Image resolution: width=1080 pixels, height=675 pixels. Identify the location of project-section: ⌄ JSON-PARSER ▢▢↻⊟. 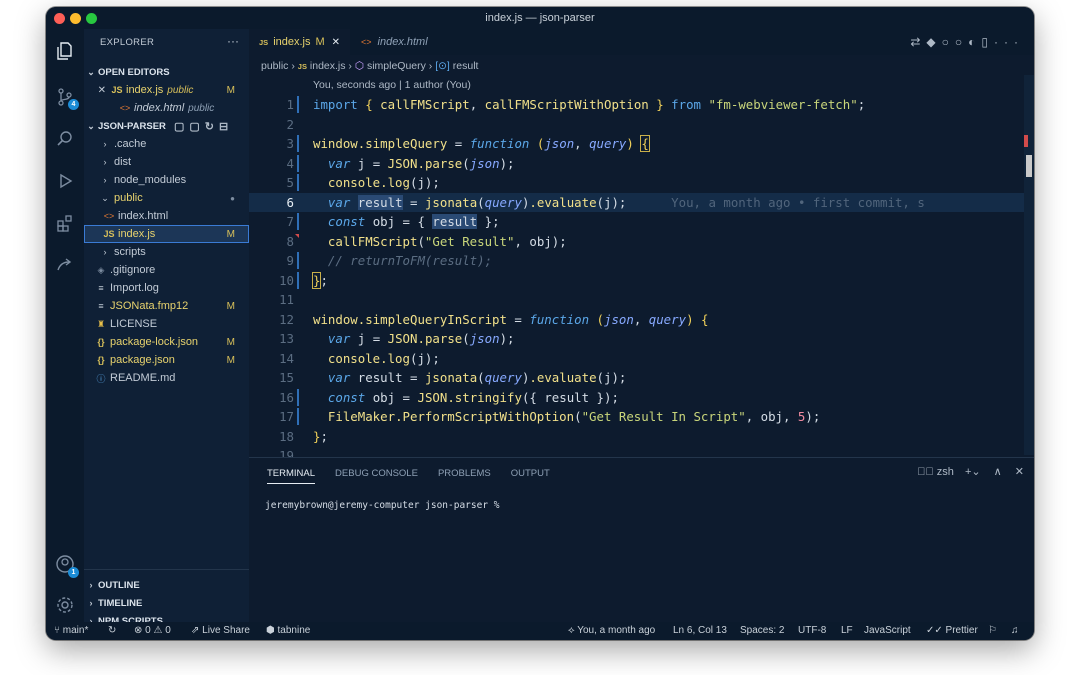
(166, 126).